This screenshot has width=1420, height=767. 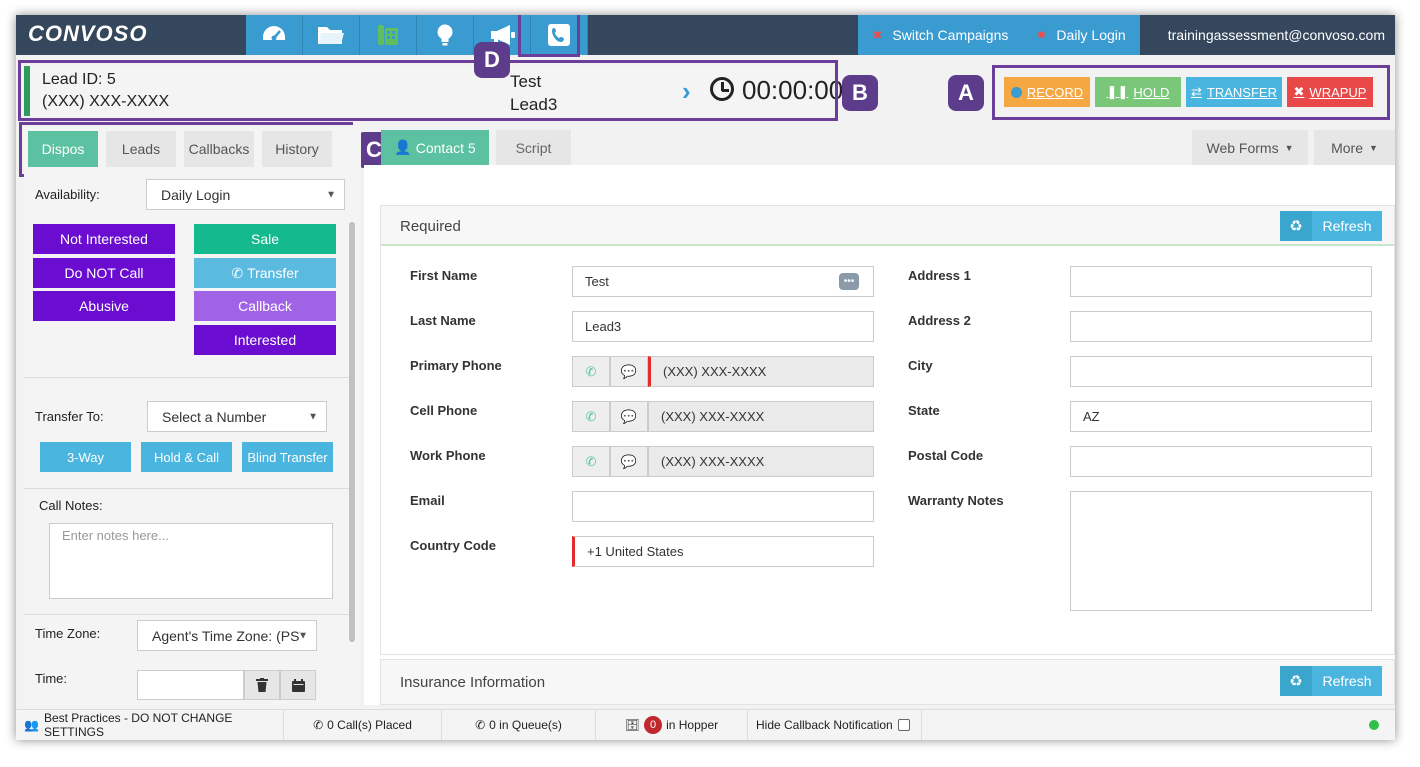 I want to click on last-name-field: Lead3, so click(x=723, y=326).